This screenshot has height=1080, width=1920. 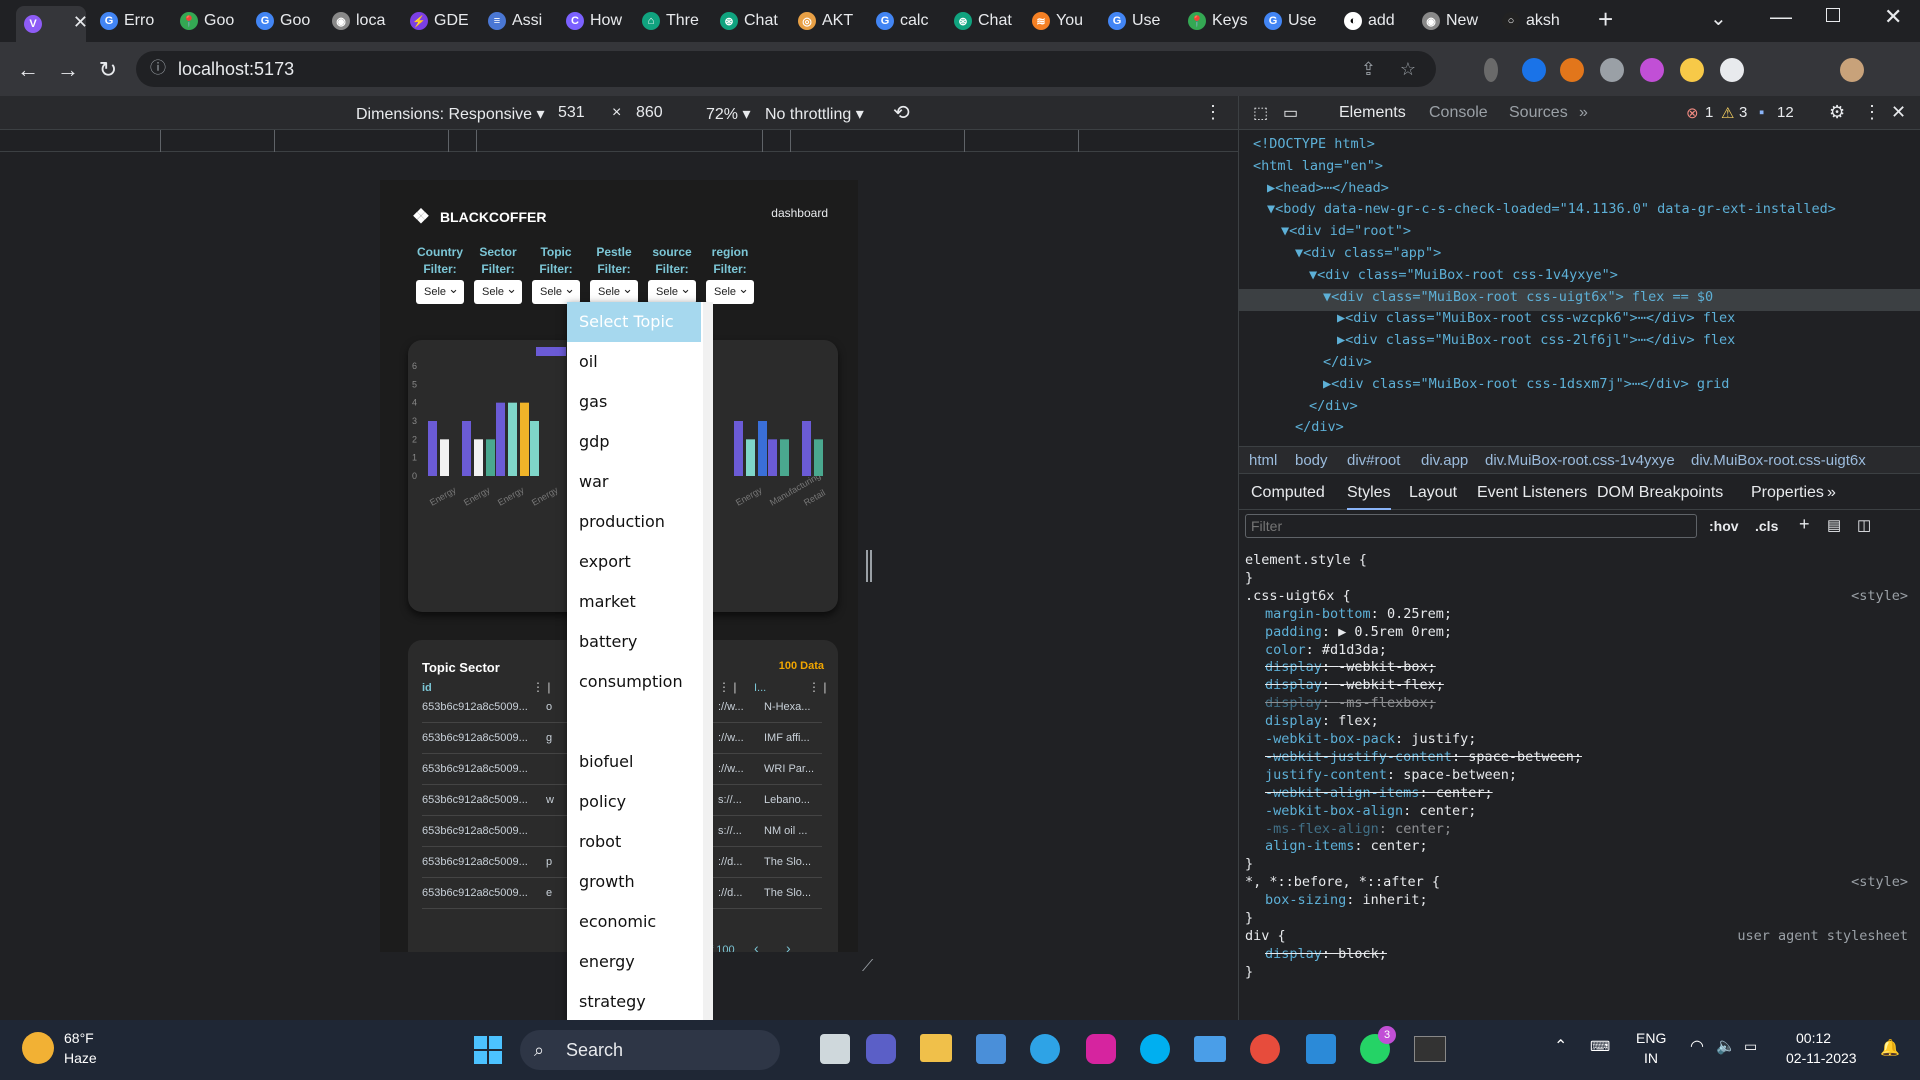 I want to click on css-declaration: -webkit-justify-content: space-between;, so click(x=1423, y=757).